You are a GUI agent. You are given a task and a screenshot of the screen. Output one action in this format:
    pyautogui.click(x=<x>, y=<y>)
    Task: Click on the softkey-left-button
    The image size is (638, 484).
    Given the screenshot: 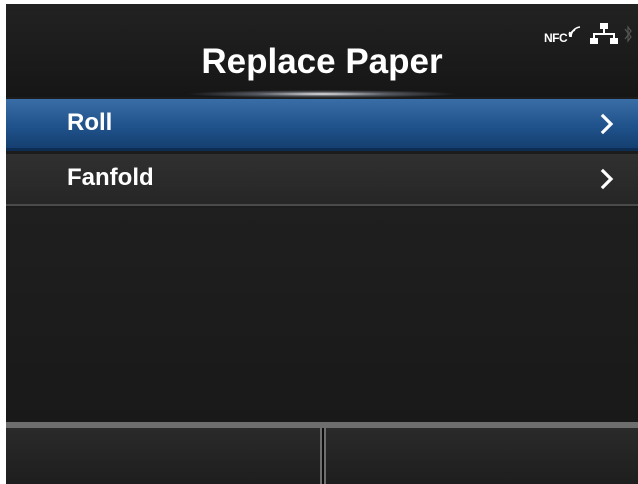 What is the action you would take?
    pyautogui.click(x=163, y=456)
    